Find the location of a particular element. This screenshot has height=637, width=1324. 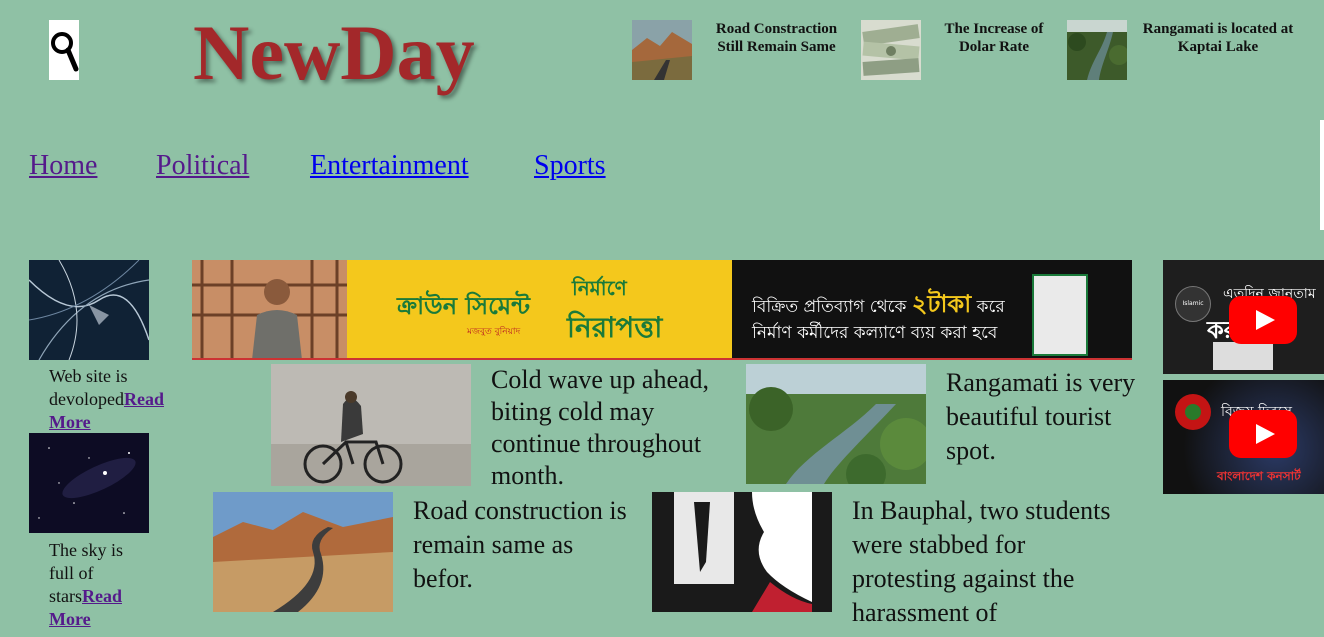

header-news-title: Rangamati is located at Kaptai Lake is located at coordinates (1218, 38).